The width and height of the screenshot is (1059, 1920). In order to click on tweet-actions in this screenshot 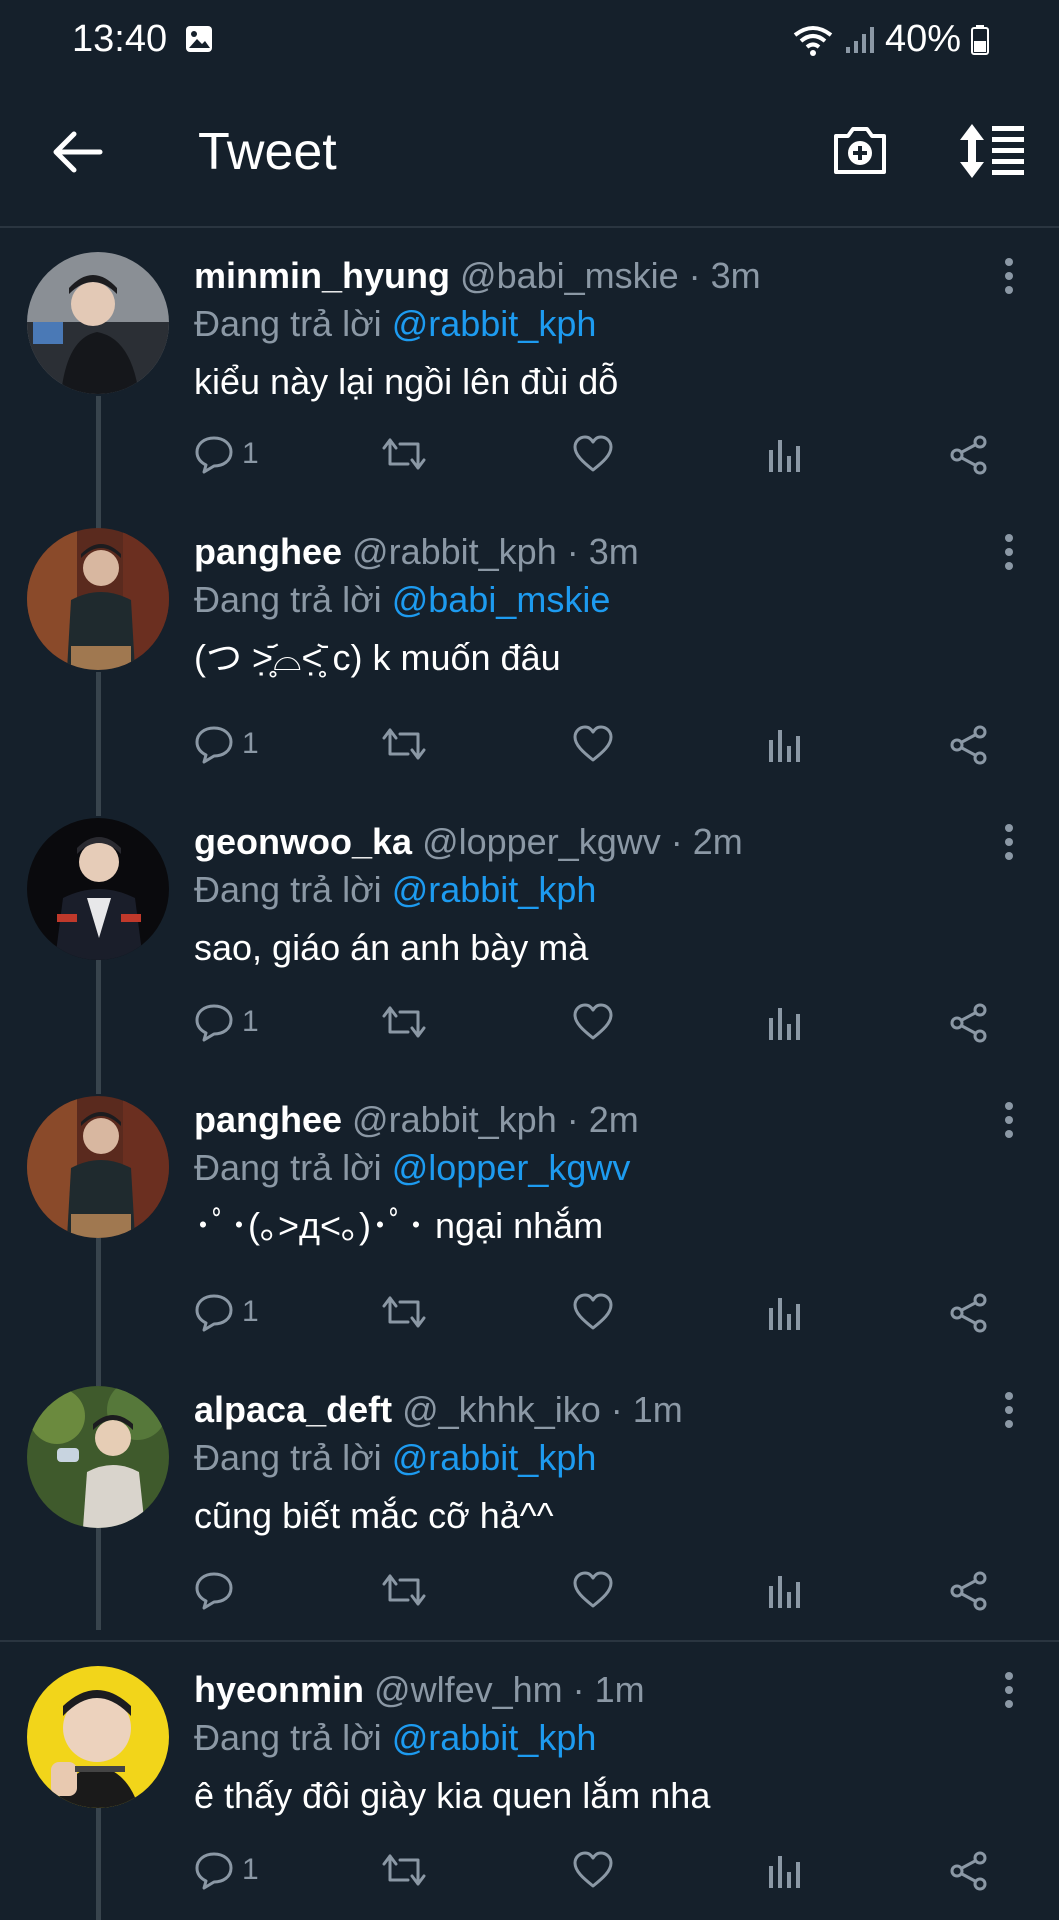, I will do `click(626, 1595)`.